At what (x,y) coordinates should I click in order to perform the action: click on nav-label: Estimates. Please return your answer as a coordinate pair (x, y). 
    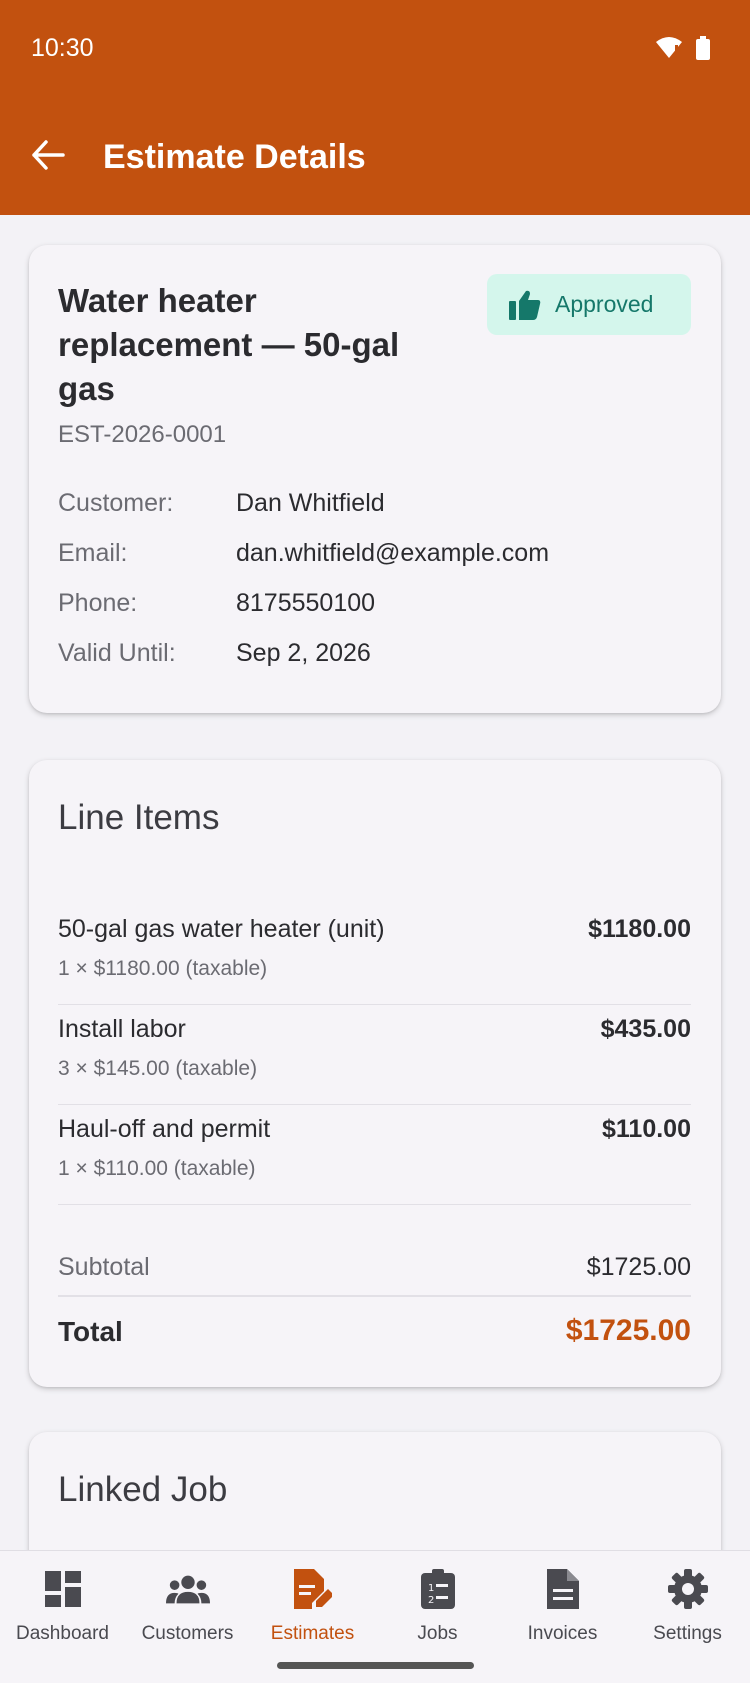
    Looking at the image, I should click on (312, 1633).